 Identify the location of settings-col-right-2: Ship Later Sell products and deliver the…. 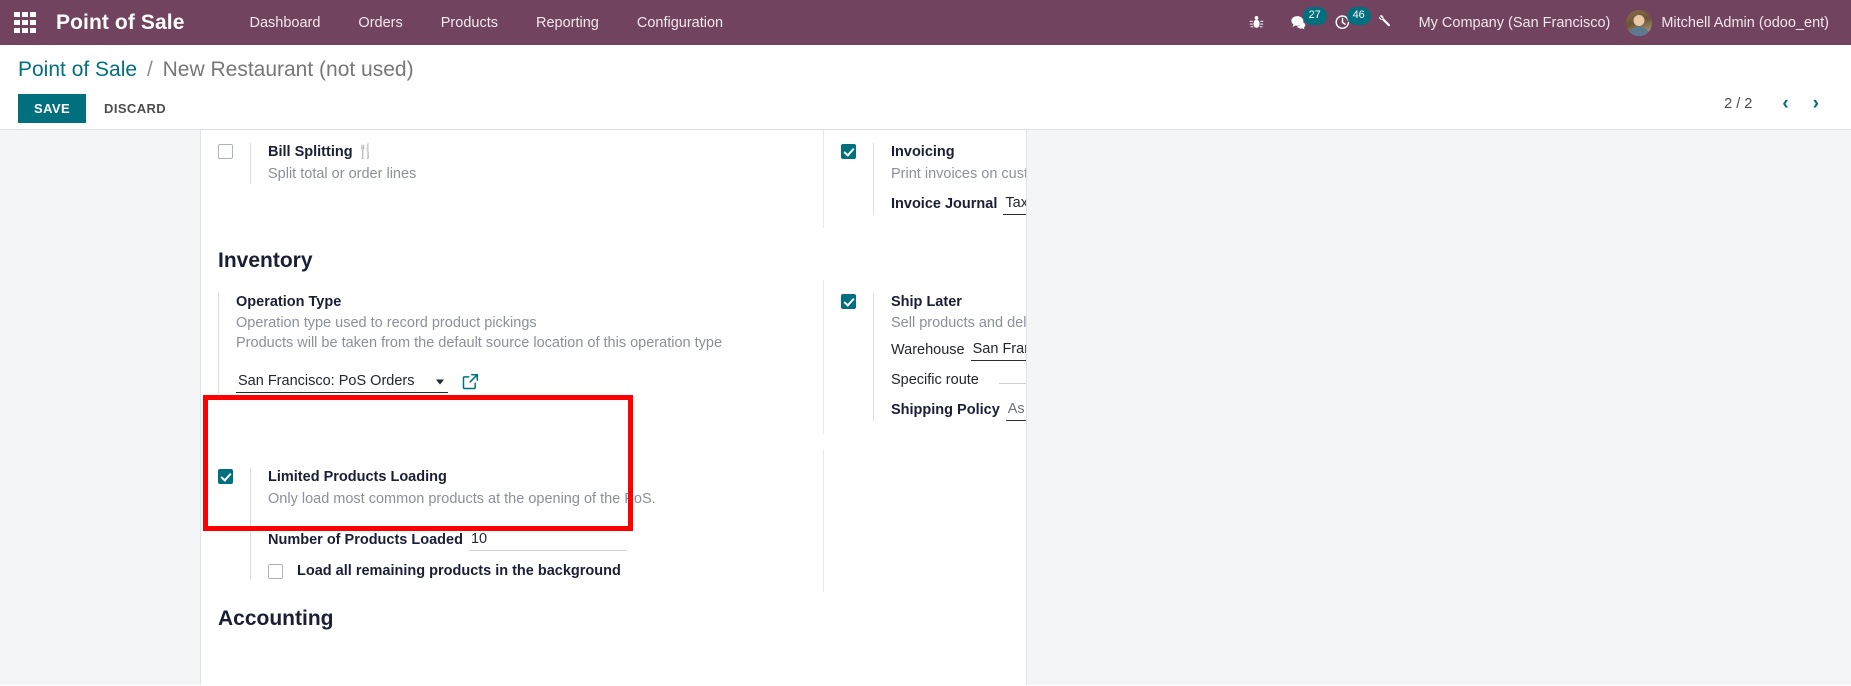
(925, 357).